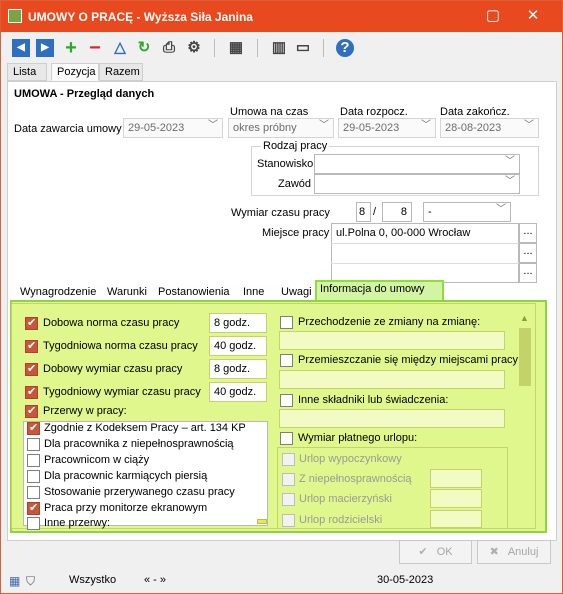 The width and height of the screenshot is (563, 594). I want to click on job-label: Zawód, so click(295, 184).